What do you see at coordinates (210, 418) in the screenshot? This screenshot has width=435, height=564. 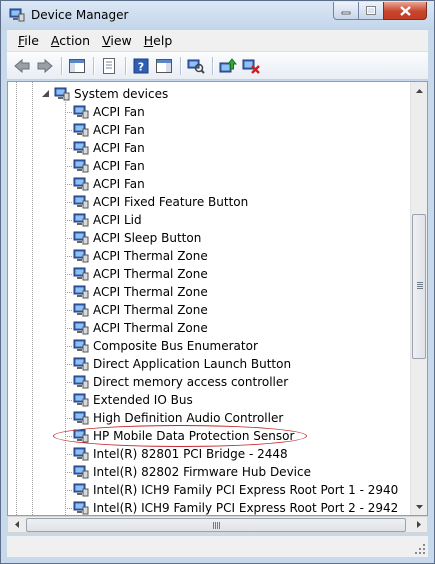 I see `device-item: High Definition Audio Controller` at bounding box center [210, 418].